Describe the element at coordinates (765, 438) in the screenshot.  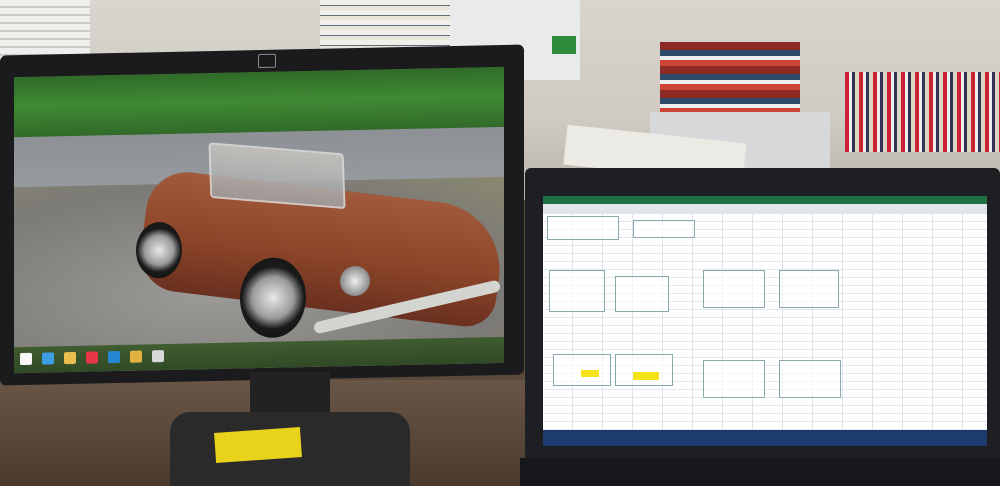
I see `laptop-taskbar` at that location.